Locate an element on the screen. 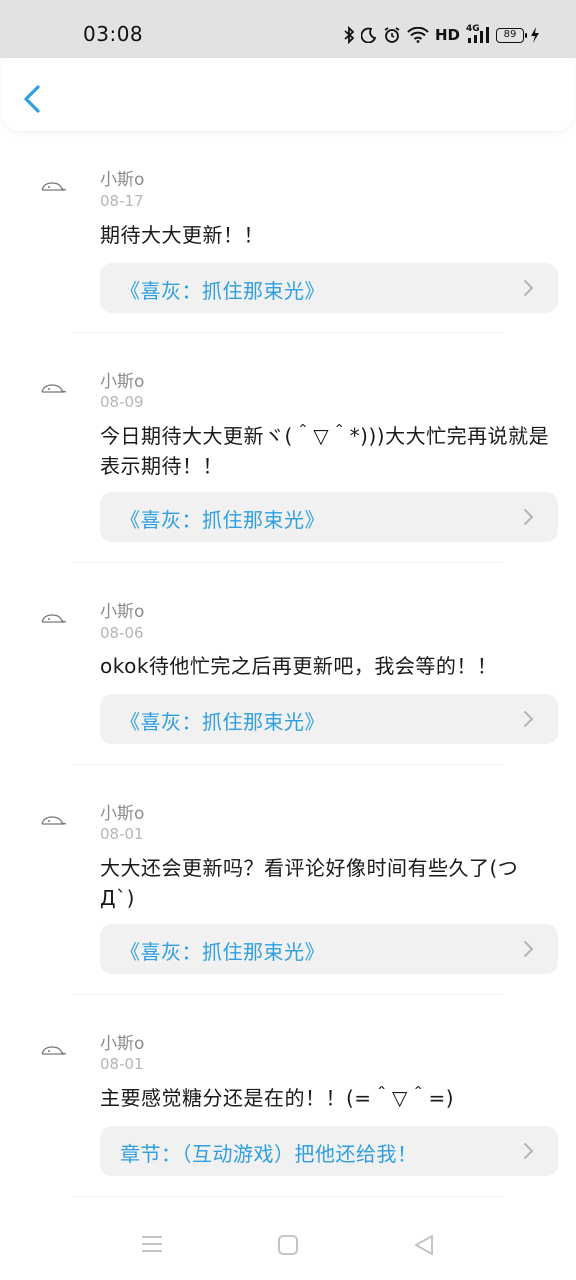  system-nav-bar is located at coordinates (288, 1240).